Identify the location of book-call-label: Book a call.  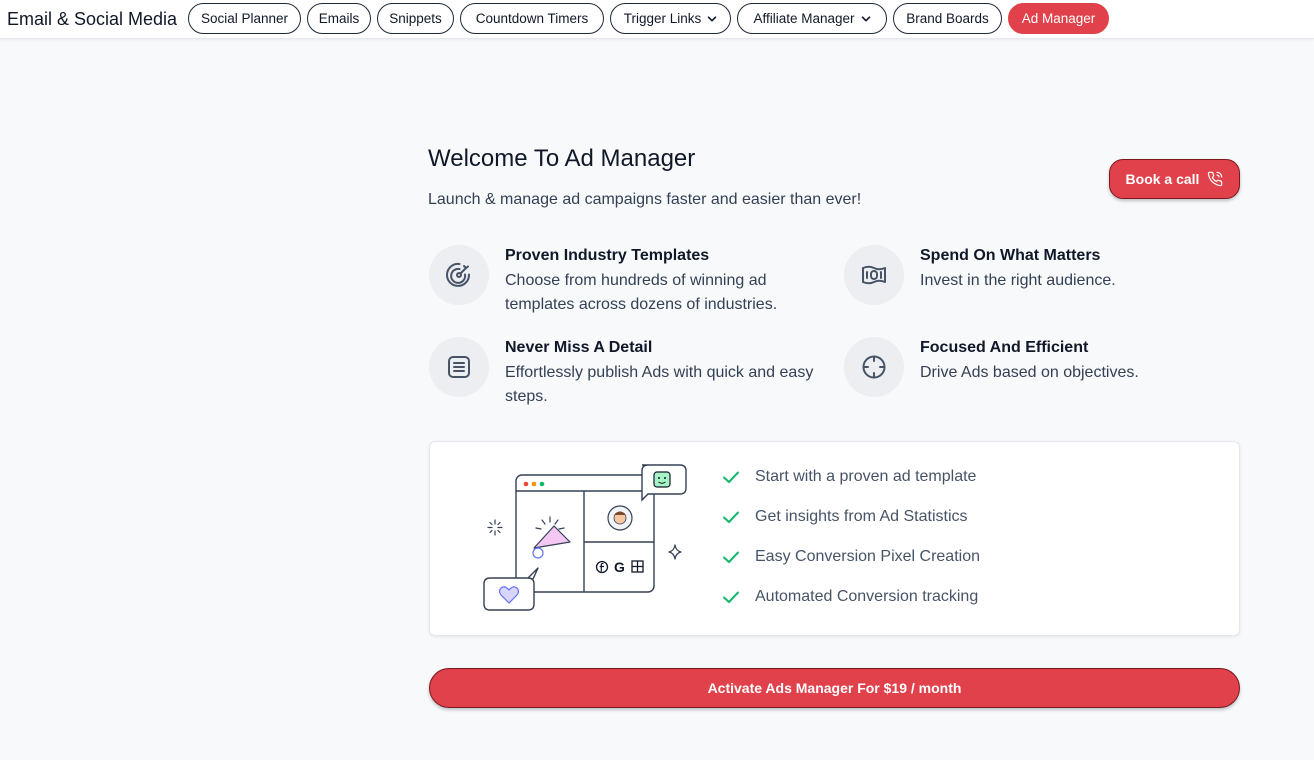
(1162, 179).